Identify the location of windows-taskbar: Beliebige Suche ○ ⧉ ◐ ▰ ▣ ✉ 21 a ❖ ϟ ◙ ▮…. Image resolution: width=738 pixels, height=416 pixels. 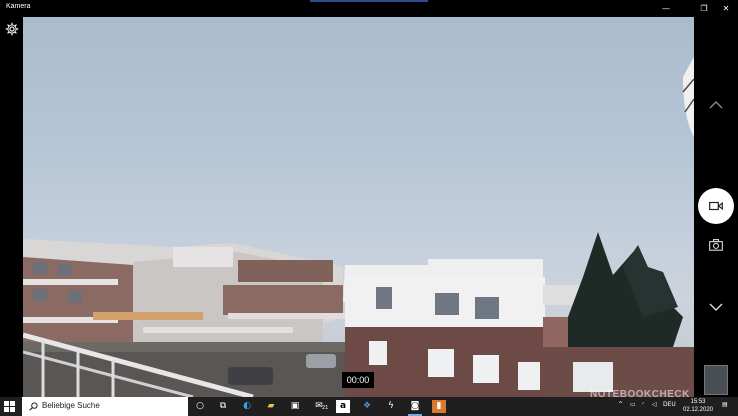
(369, 406).